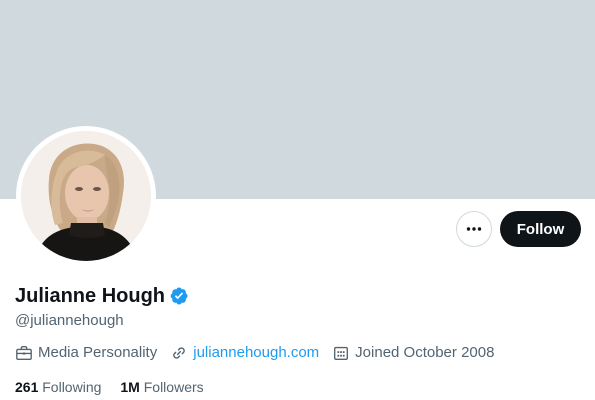 The width and height of the screenshot is (595, 400). What do you see at coordinates (72, 387) in the screenshot?
I see `following-label: Following` at bounding box center [72, 387].